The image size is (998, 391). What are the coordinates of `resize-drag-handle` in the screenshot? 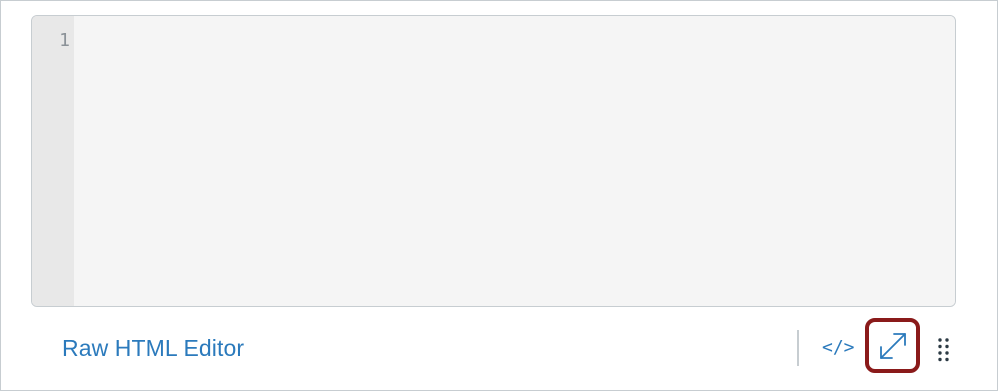 It's located at (944, 350).